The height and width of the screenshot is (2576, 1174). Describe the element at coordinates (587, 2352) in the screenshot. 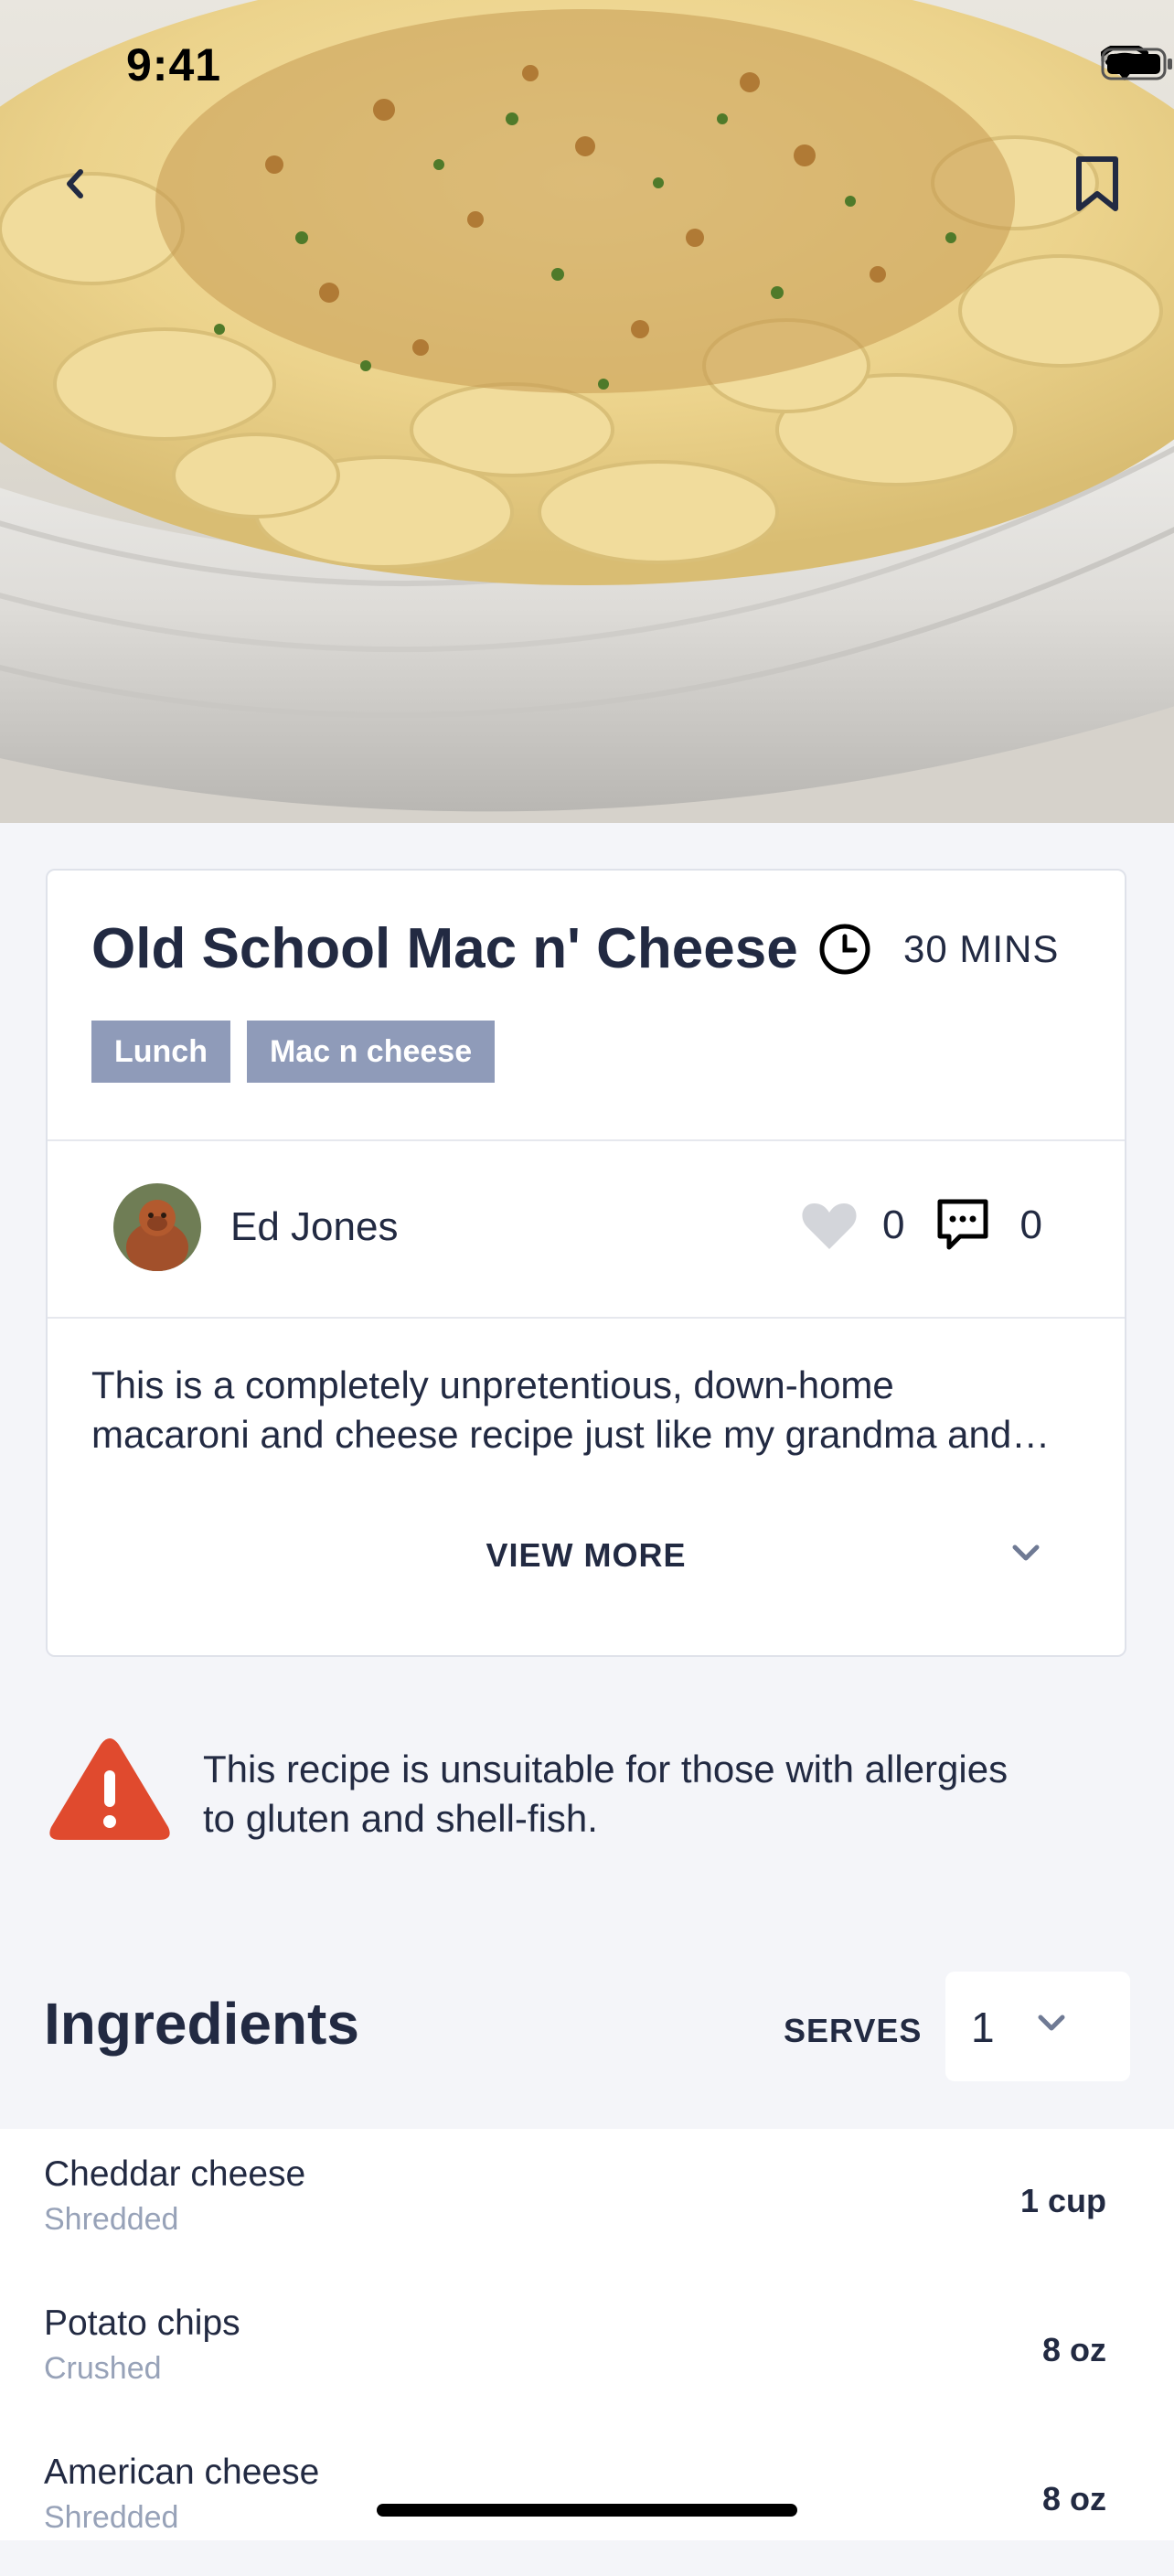

I see `ingredient-row: Potato chips Crushed 8 oz` at that location.